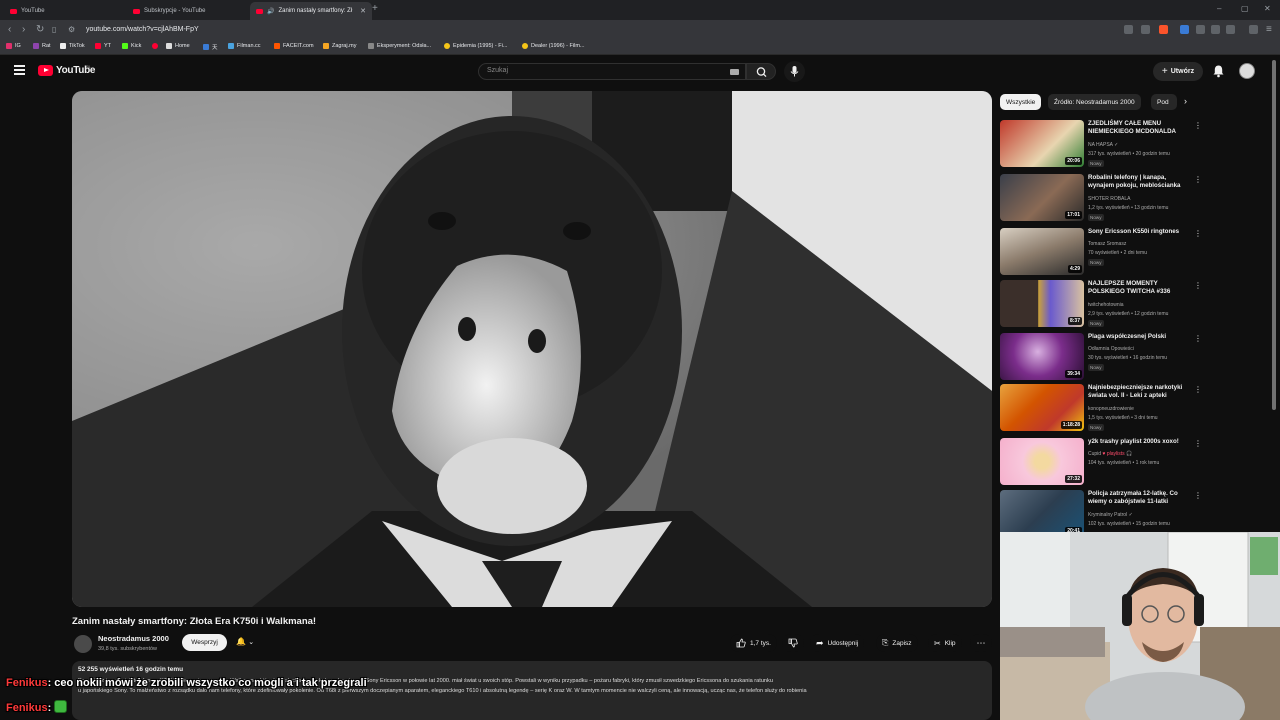 The image size is (1280, 720). What do you see at coordinates (1106, 305) in the screenshot?
I see `channel-name: twitchehotownia` at bounding box center [1106, 305].